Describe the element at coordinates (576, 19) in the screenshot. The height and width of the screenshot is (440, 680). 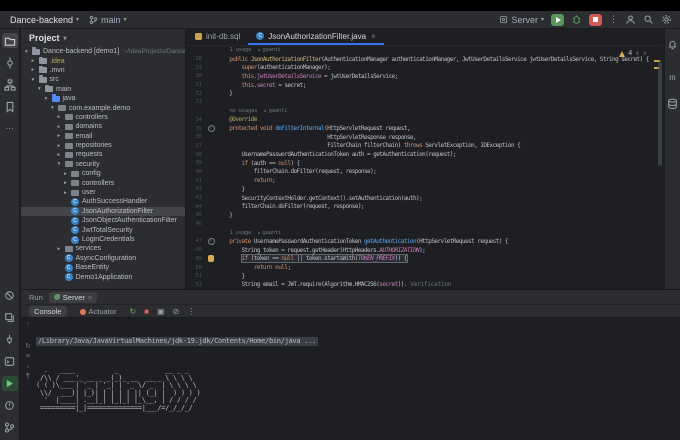
I see `debug-button` at that location.